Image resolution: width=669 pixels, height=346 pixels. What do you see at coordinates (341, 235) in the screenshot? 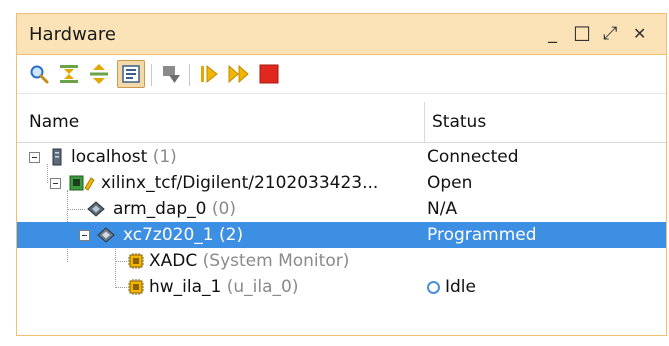
I see `tree-row-selected: xc7z020_1 (2) Programmed` at bounding box center [341, 235].